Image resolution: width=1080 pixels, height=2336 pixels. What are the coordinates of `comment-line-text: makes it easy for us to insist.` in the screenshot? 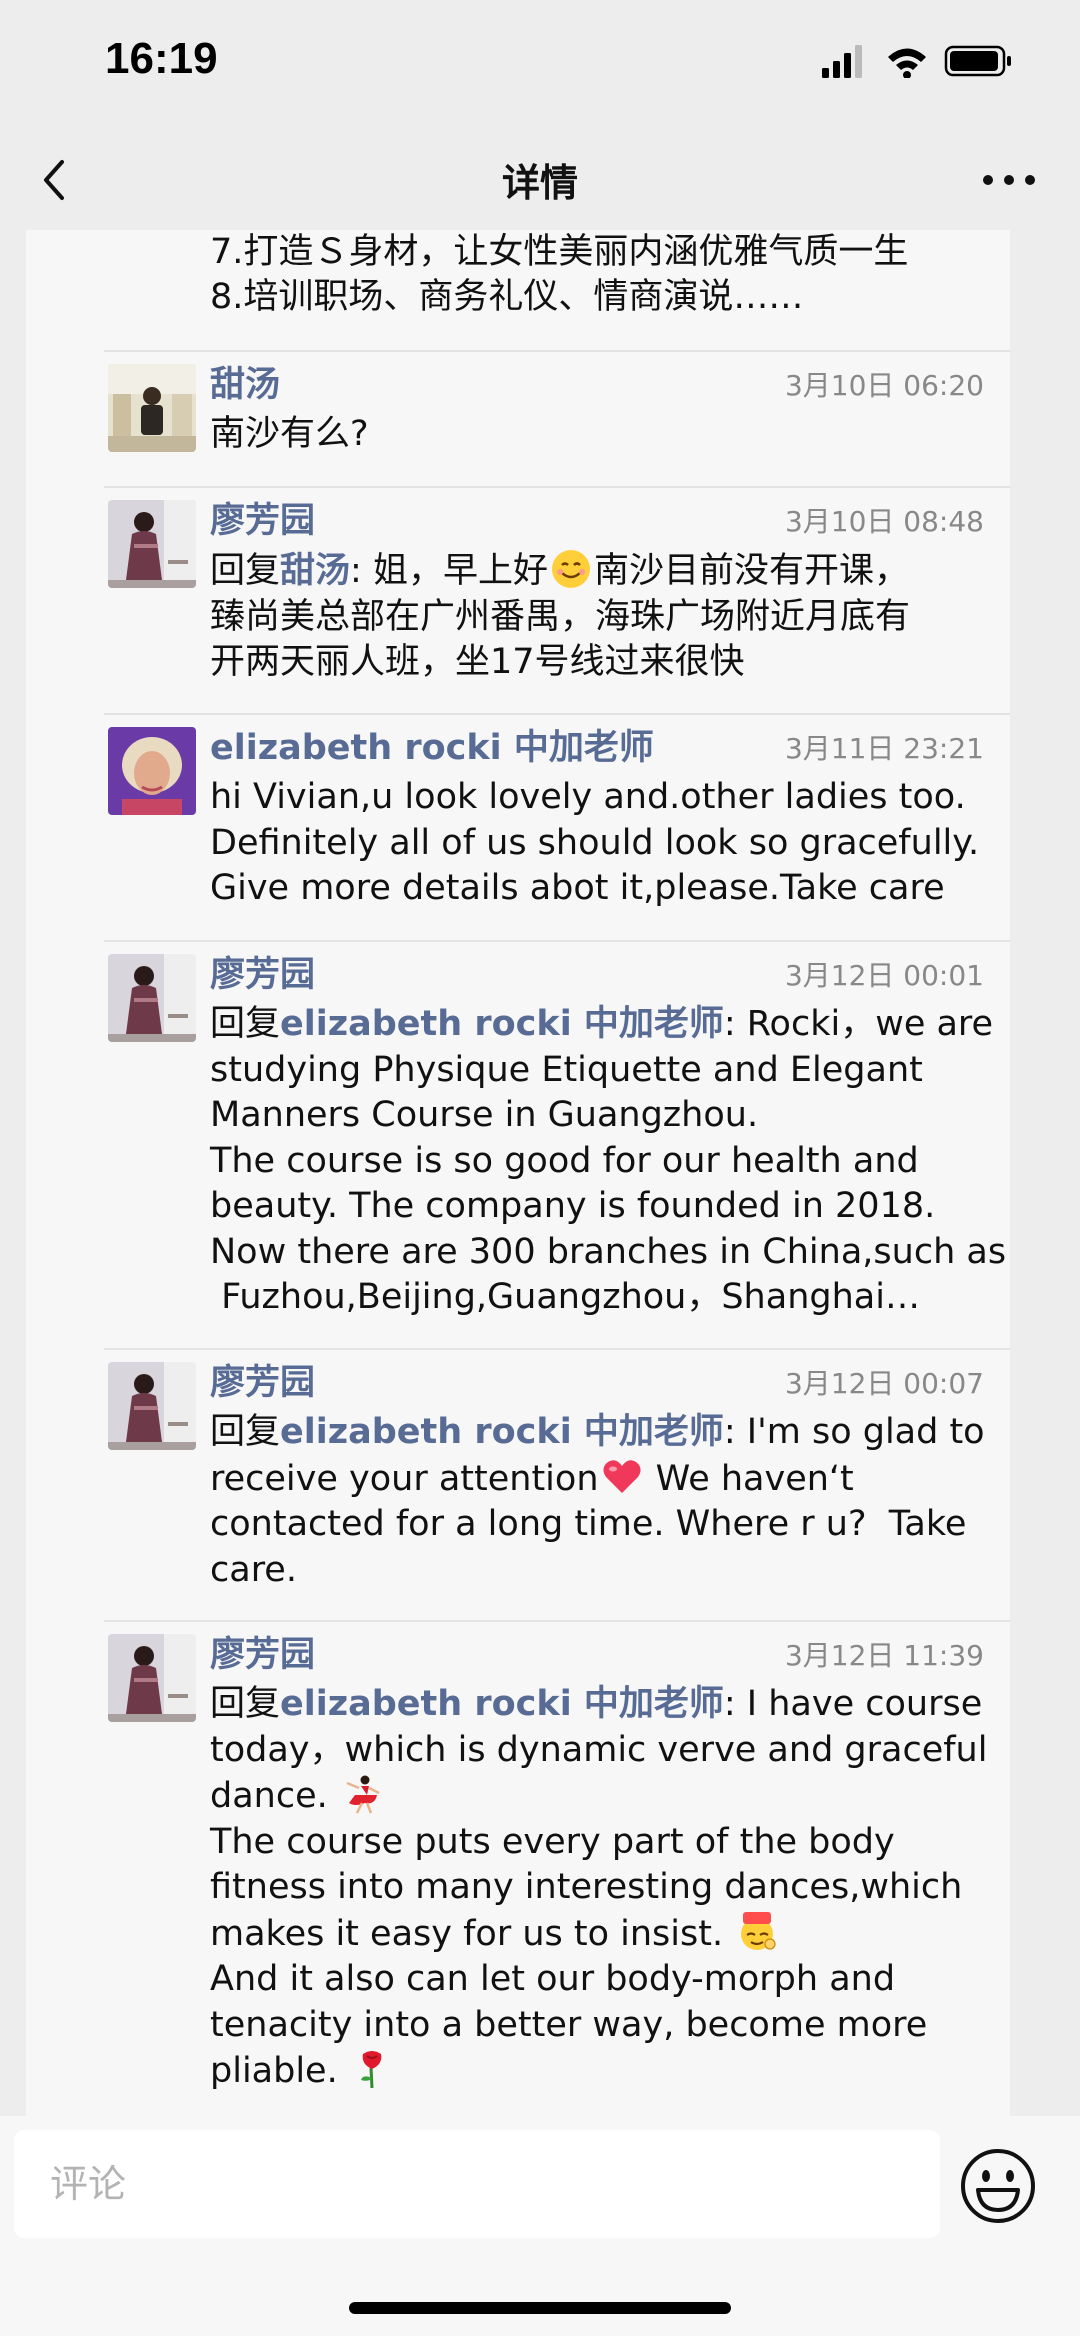 It's located at (472, 1933).